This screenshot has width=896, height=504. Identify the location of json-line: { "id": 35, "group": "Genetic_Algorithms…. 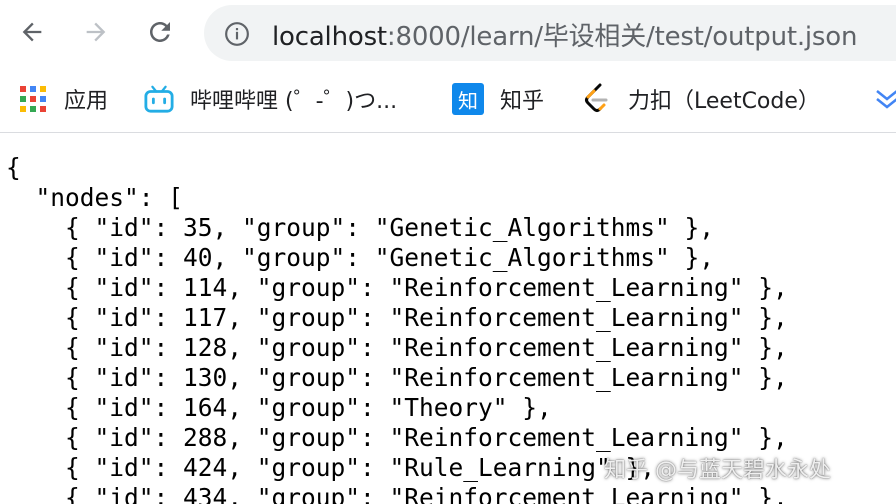
(360, 227).